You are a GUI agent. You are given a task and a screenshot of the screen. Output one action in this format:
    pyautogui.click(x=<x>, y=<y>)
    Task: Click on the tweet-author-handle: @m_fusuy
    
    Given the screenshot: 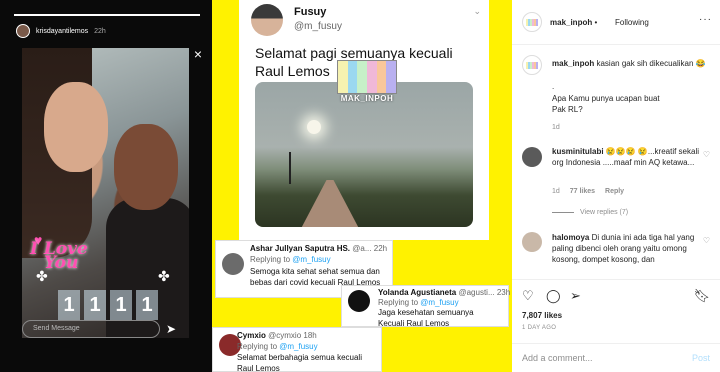 What is the action you would take?
    pyautogui.click(x=318, y=26)
    